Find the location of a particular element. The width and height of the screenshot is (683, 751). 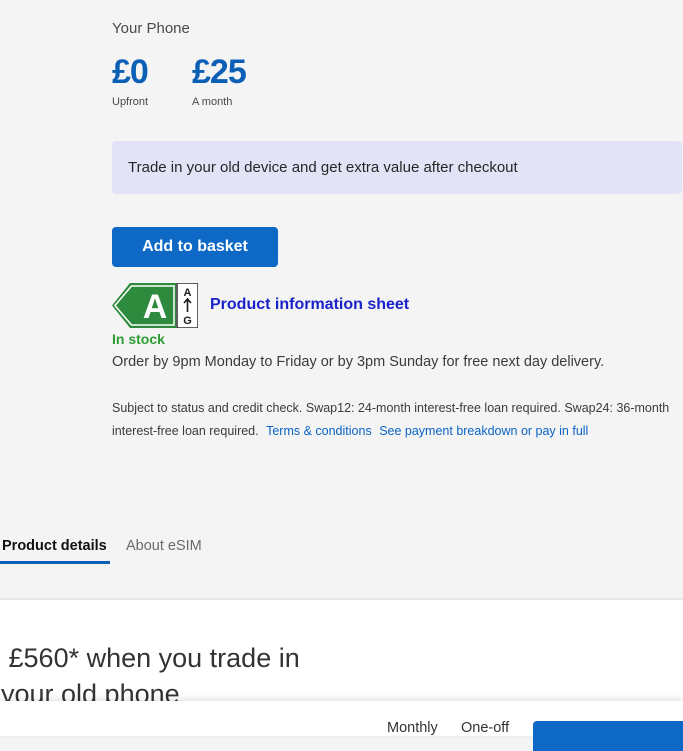

product-information-sheet-link: Product information sheet is located at coordinates (309, 305).